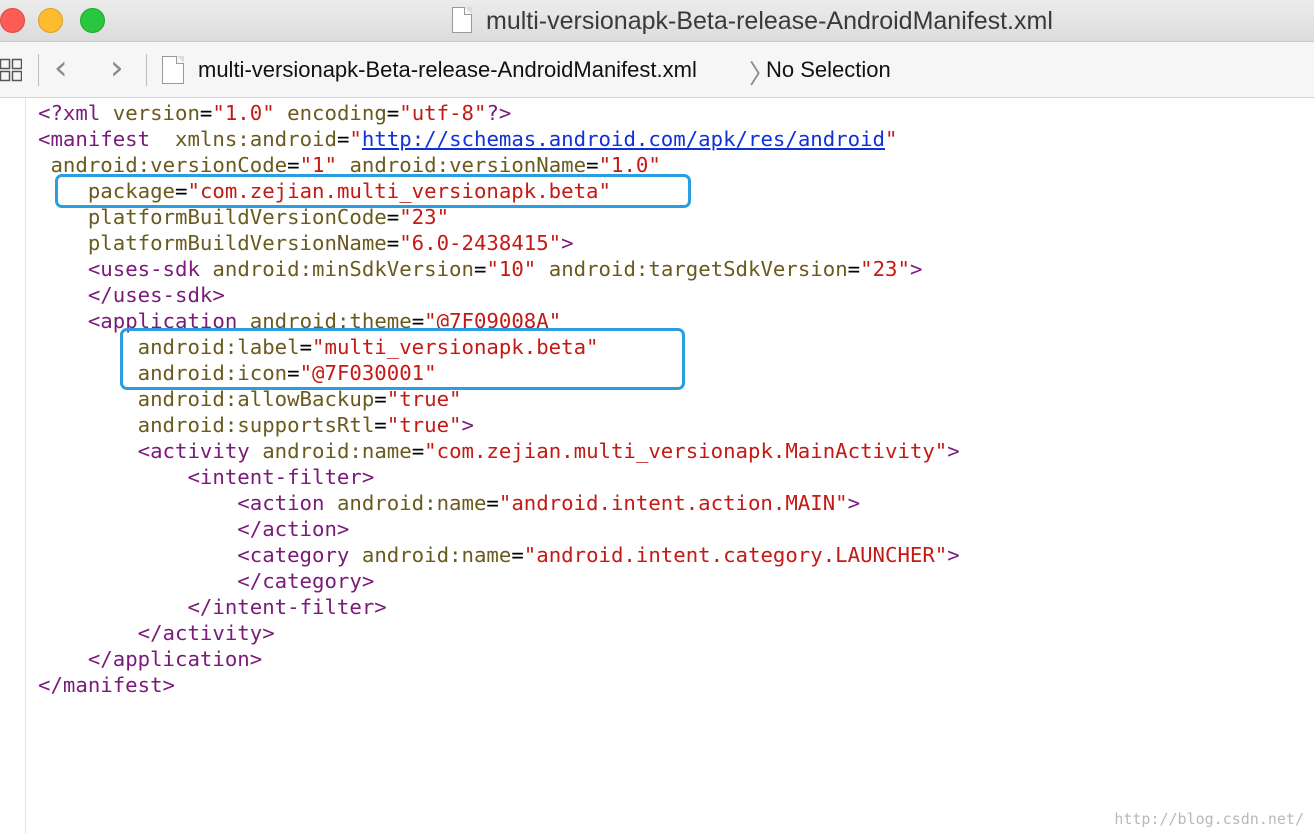 Image resolution: width=1314 pixels, height=834 pixels. I want to click on code-line: android:supportsRtl="true">, so click(499, 425).